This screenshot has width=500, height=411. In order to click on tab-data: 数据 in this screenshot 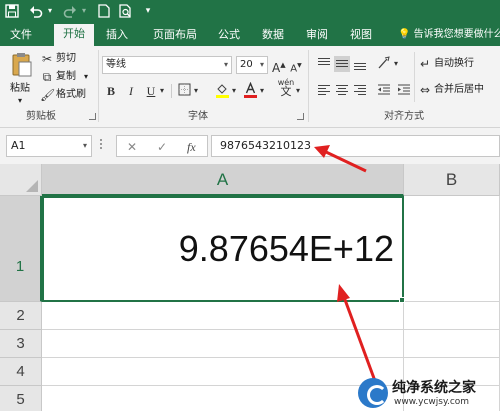, I will do `click(273, 36)`.